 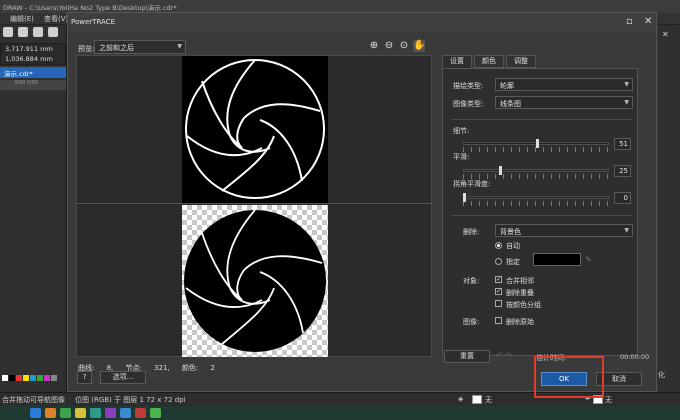 What do you see at coordinates (56, 19) in the screenshot?
I see `menu-view: 查看(V)` at bounding box center [56, 19].